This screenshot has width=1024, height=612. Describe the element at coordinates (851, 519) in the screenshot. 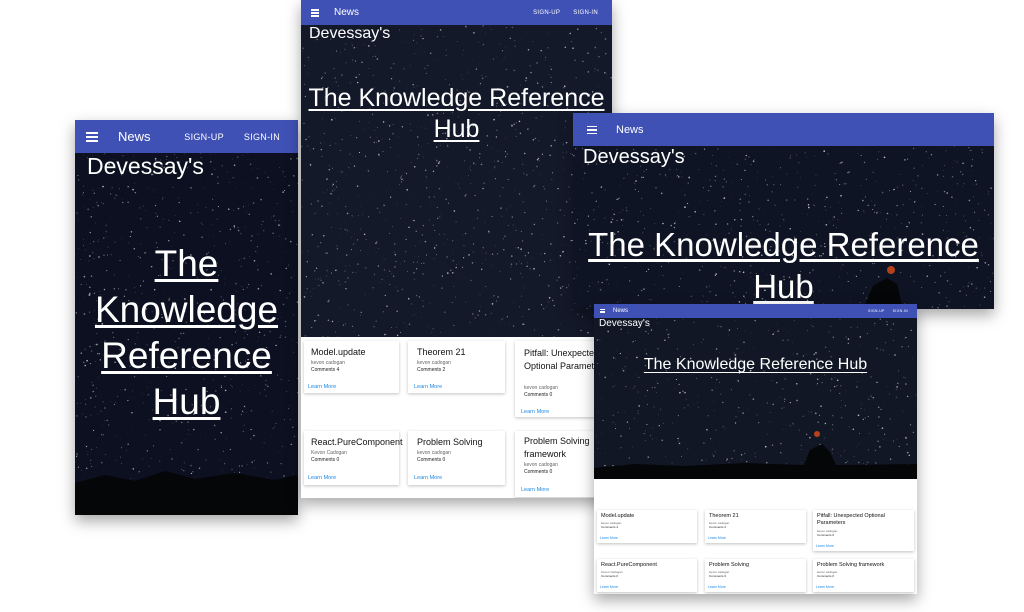

I see `card-title: Pitfall: Unexpected Optional Parameters` at that location.